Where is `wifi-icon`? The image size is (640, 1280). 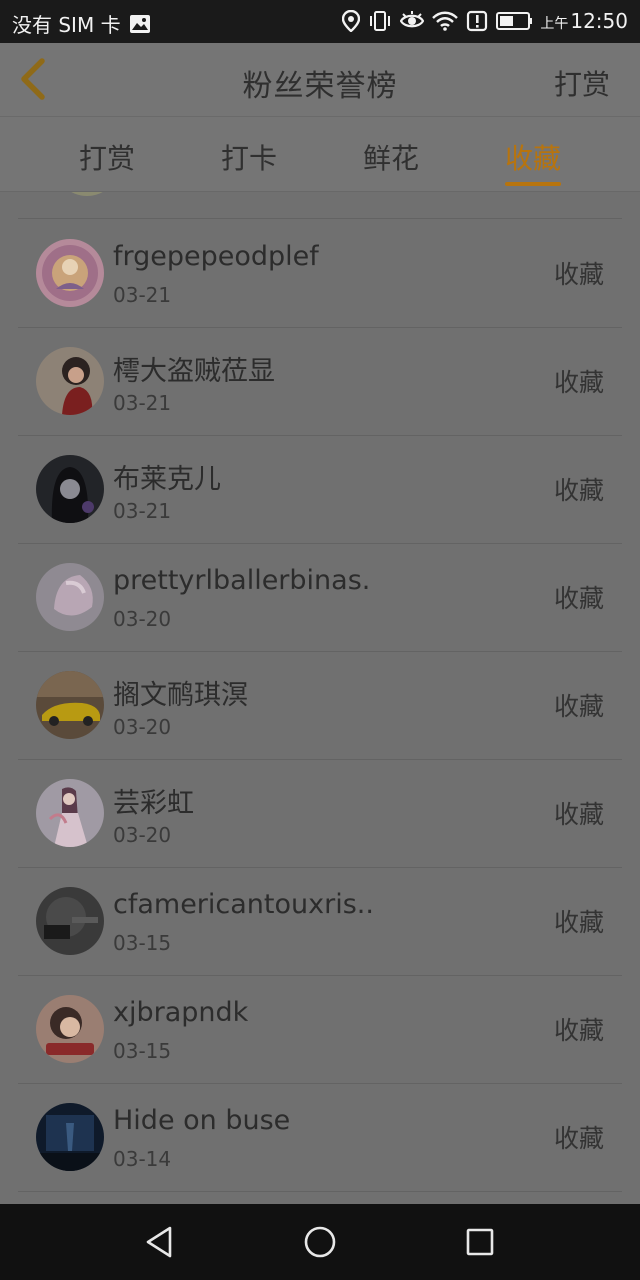 wifi-icon is located at coordinates (445, 21).